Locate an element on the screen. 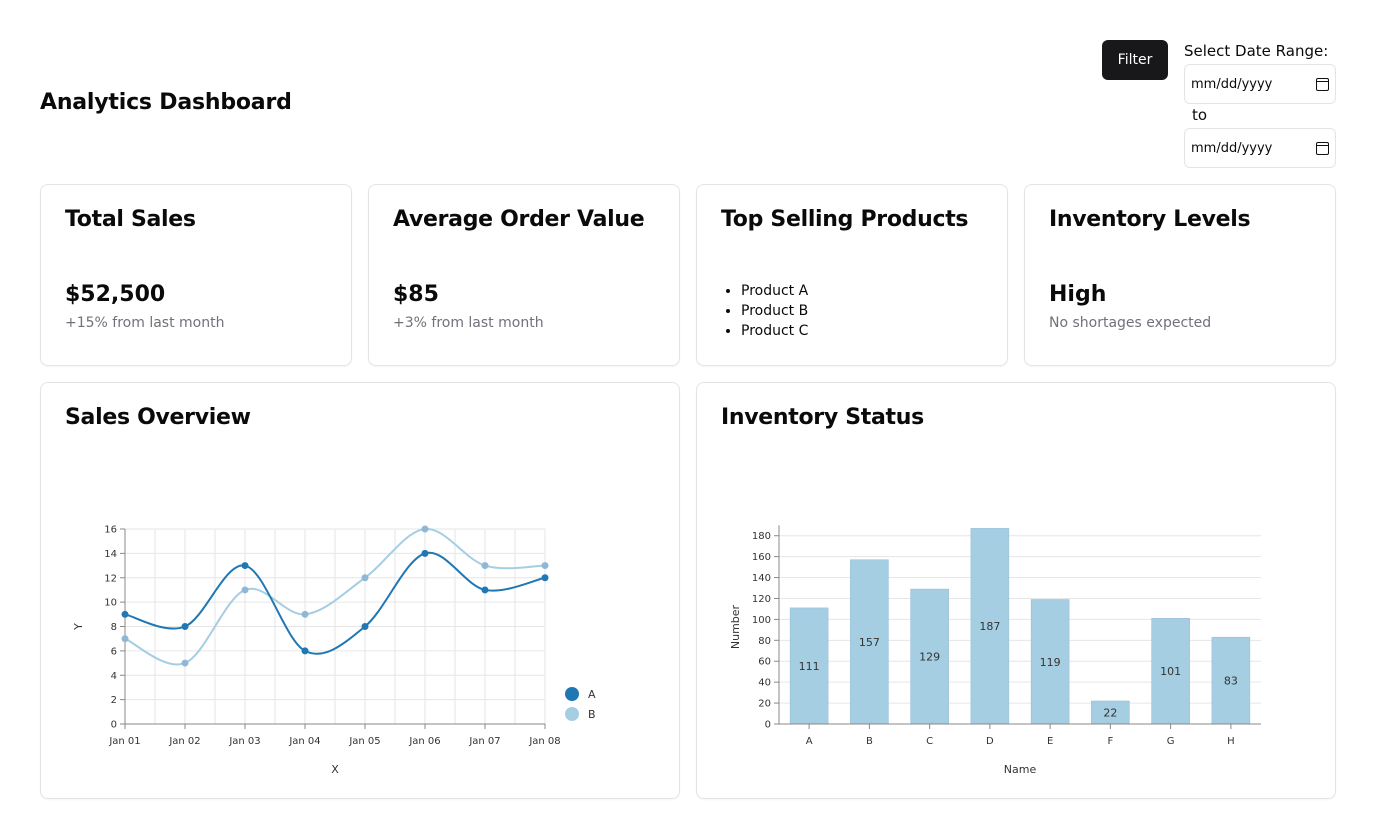  y-tick-label: 180 is located at coordinates (761, 536).